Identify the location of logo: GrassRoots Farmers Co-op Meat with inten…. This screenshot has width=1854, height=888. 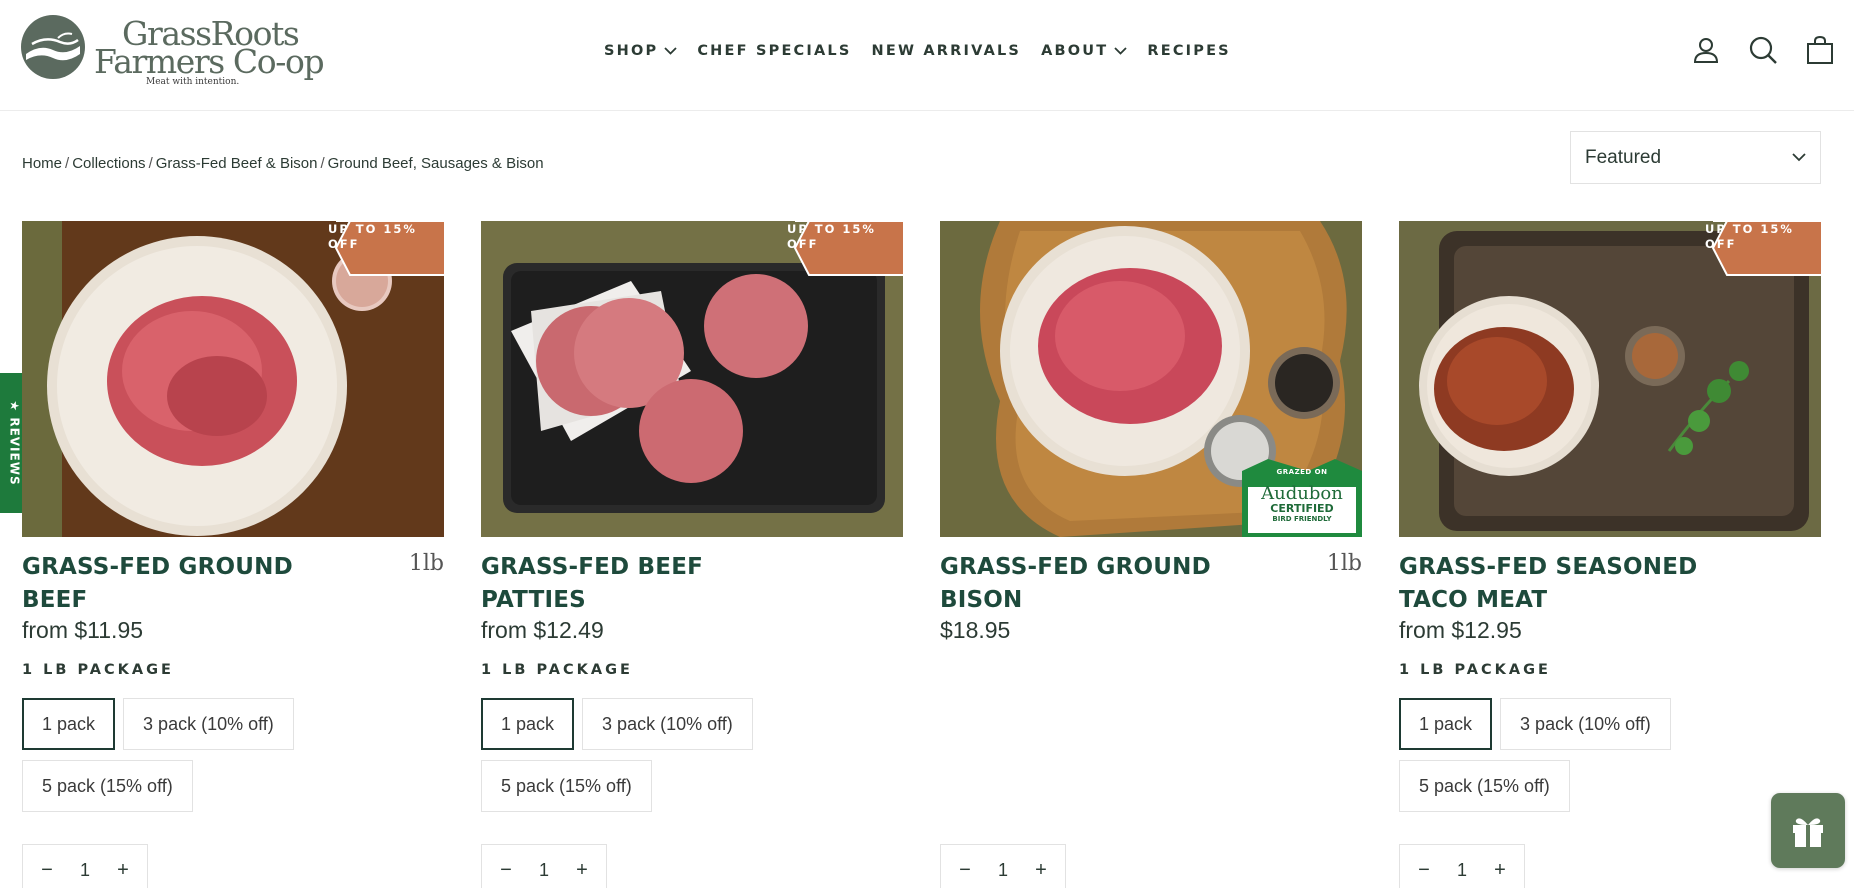
(172, 52).